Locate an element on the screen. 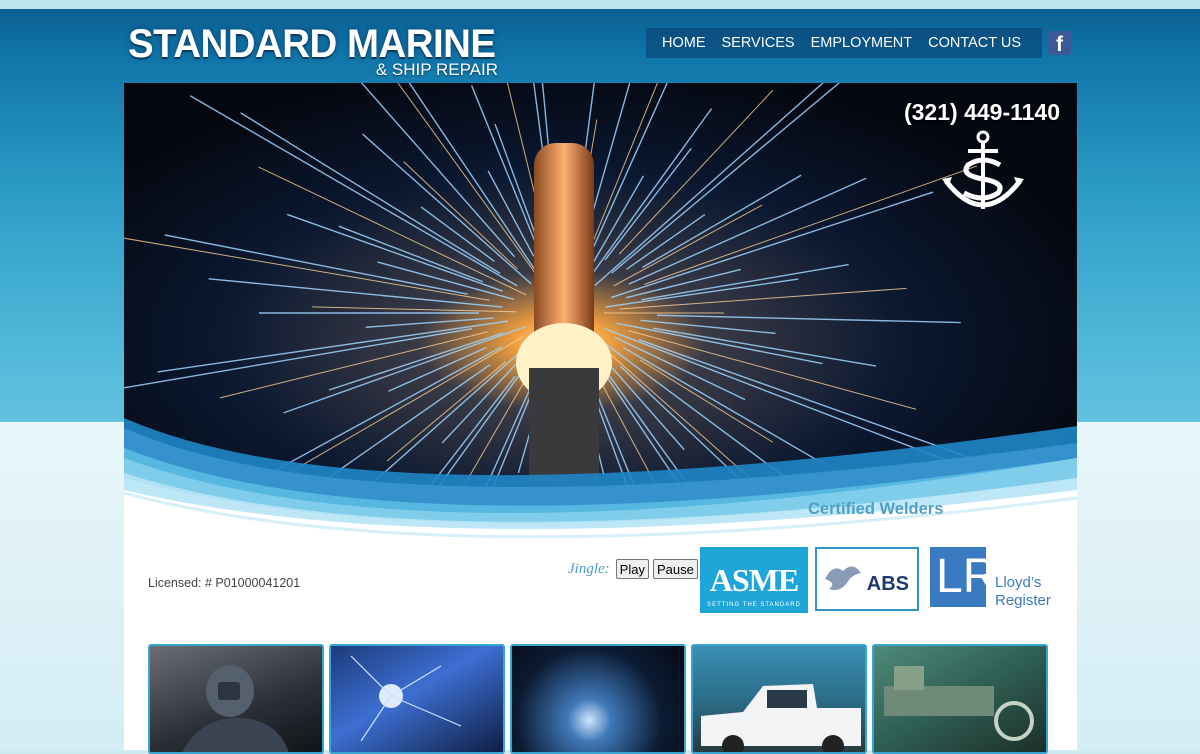 Image resolution: width=1200 pixels, height=754 pixels. abs-name: ABS is located at coordinates (887, 584).